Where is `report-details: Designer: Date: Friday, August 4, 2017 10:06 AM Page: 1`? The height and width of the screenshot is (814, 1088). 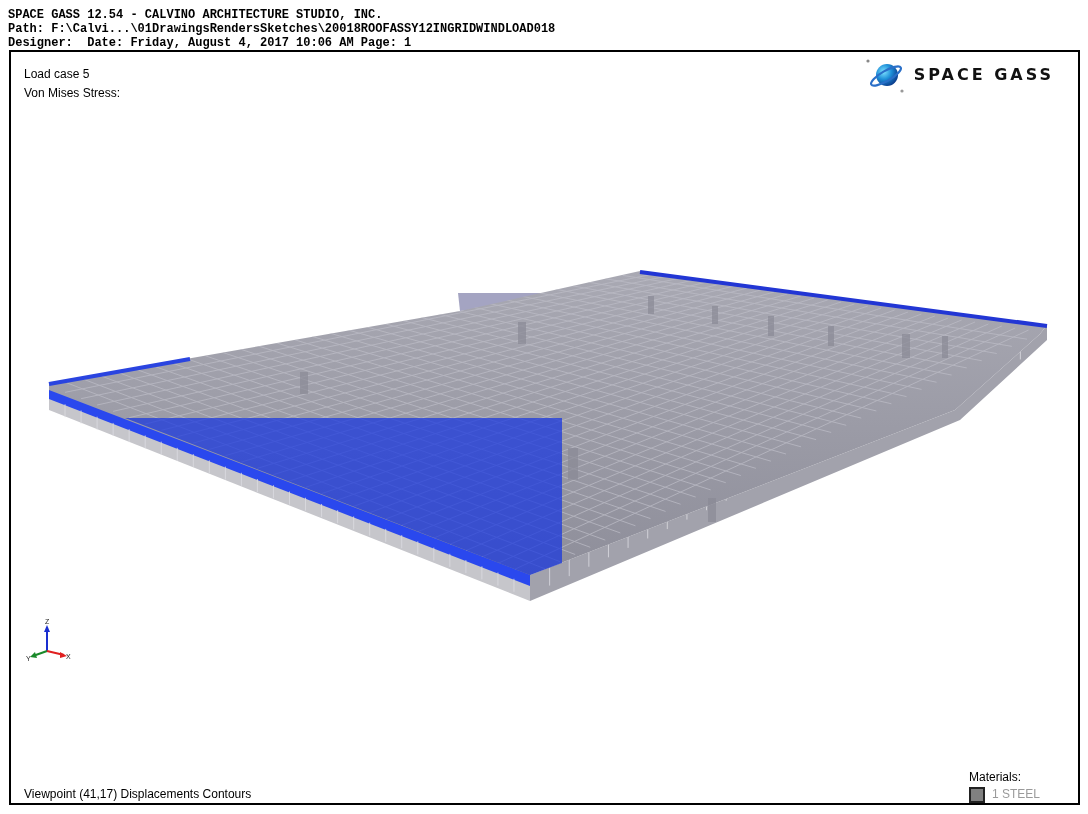 report-details: Designer: Date: Friday, August 4, 2017 10:06 AM Page: 1 is located at coordinates (210, 43).